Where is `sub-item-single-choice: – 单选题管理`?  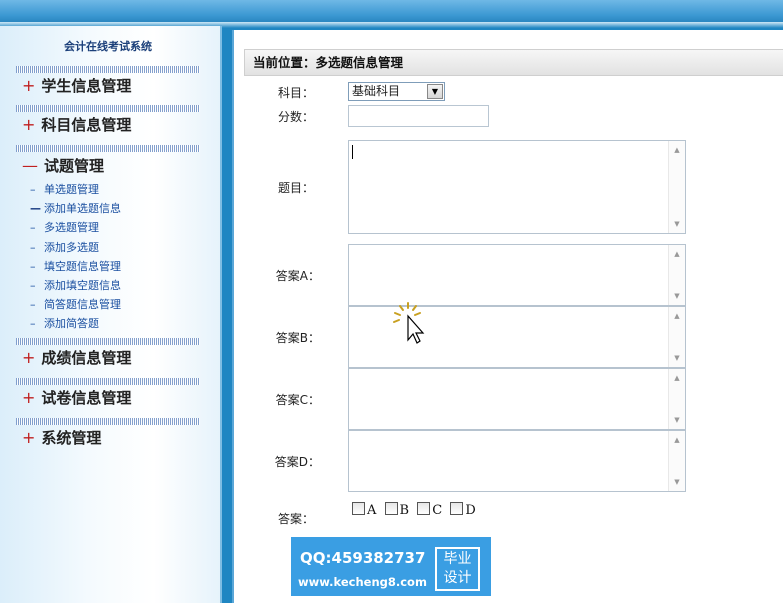
sub-item-single-choice: – 单选题管理 is located at coordinates (64, 190).